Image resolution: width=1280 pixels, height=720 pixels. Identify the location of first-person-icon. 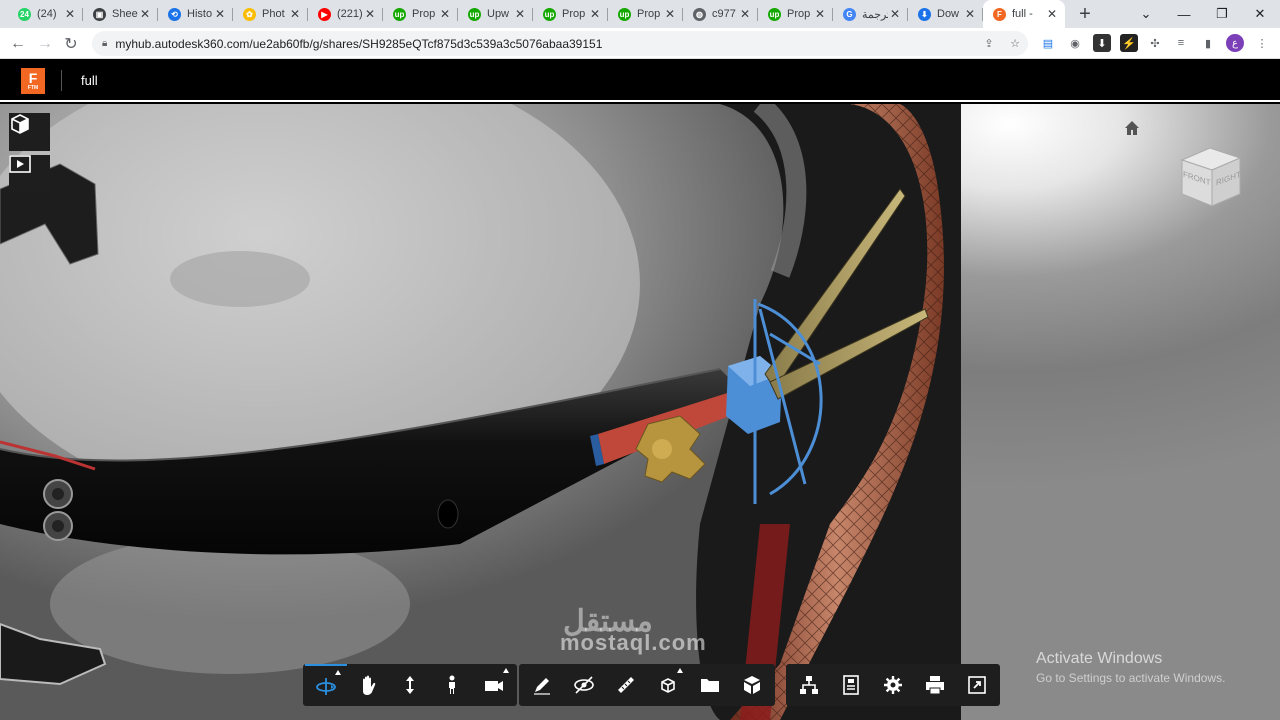
(452, 684).